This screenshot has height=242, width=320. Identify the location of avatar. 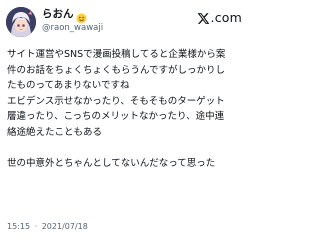
(21, 22).